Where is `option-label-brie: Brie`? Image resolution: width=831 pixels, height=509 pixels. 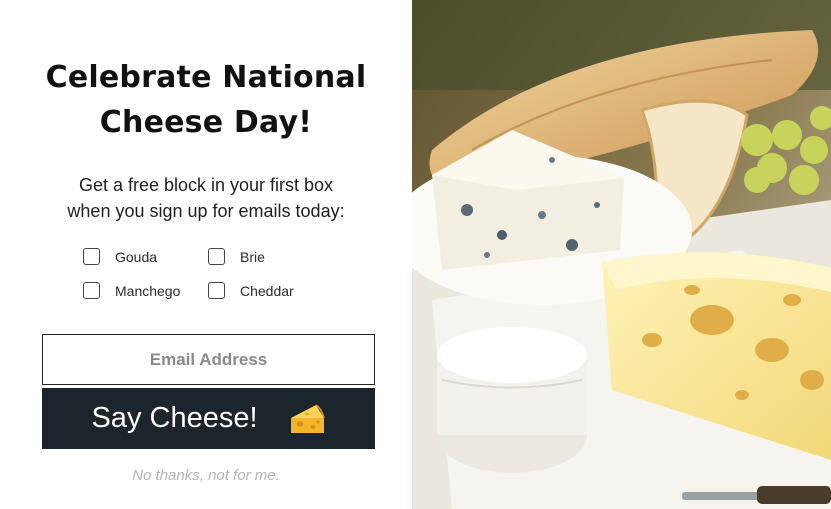
option-label-brie: Brie is located at coordinates (252, 256).